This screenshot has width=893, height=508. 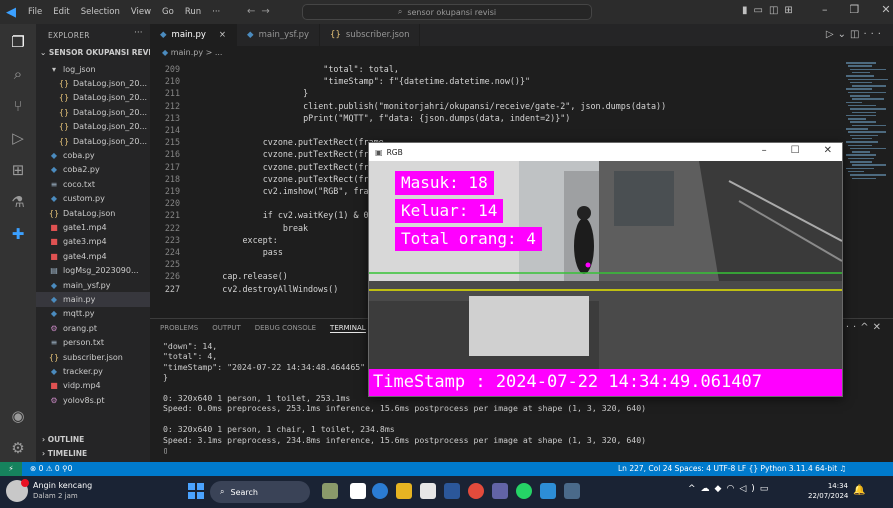 What do you see at coordinates (93, 69) in the screenshot?
I see `file-item: ▾ log_json` at bounding box center [93, 69].